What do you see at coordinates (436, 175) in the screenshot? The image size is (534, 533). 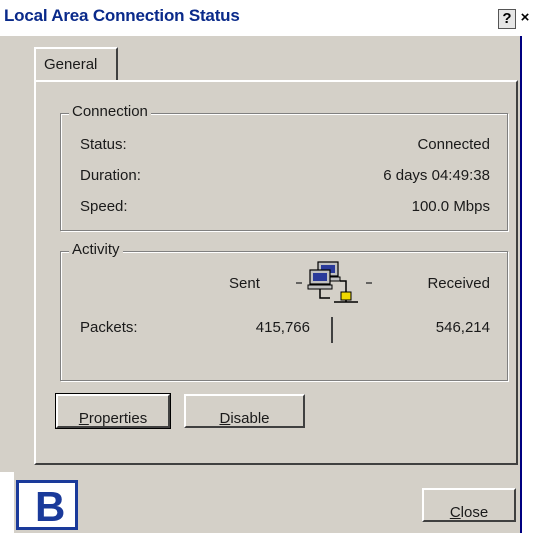 I see `duration-value: 6 days 04:49:38` at bounding box center [436, 175].